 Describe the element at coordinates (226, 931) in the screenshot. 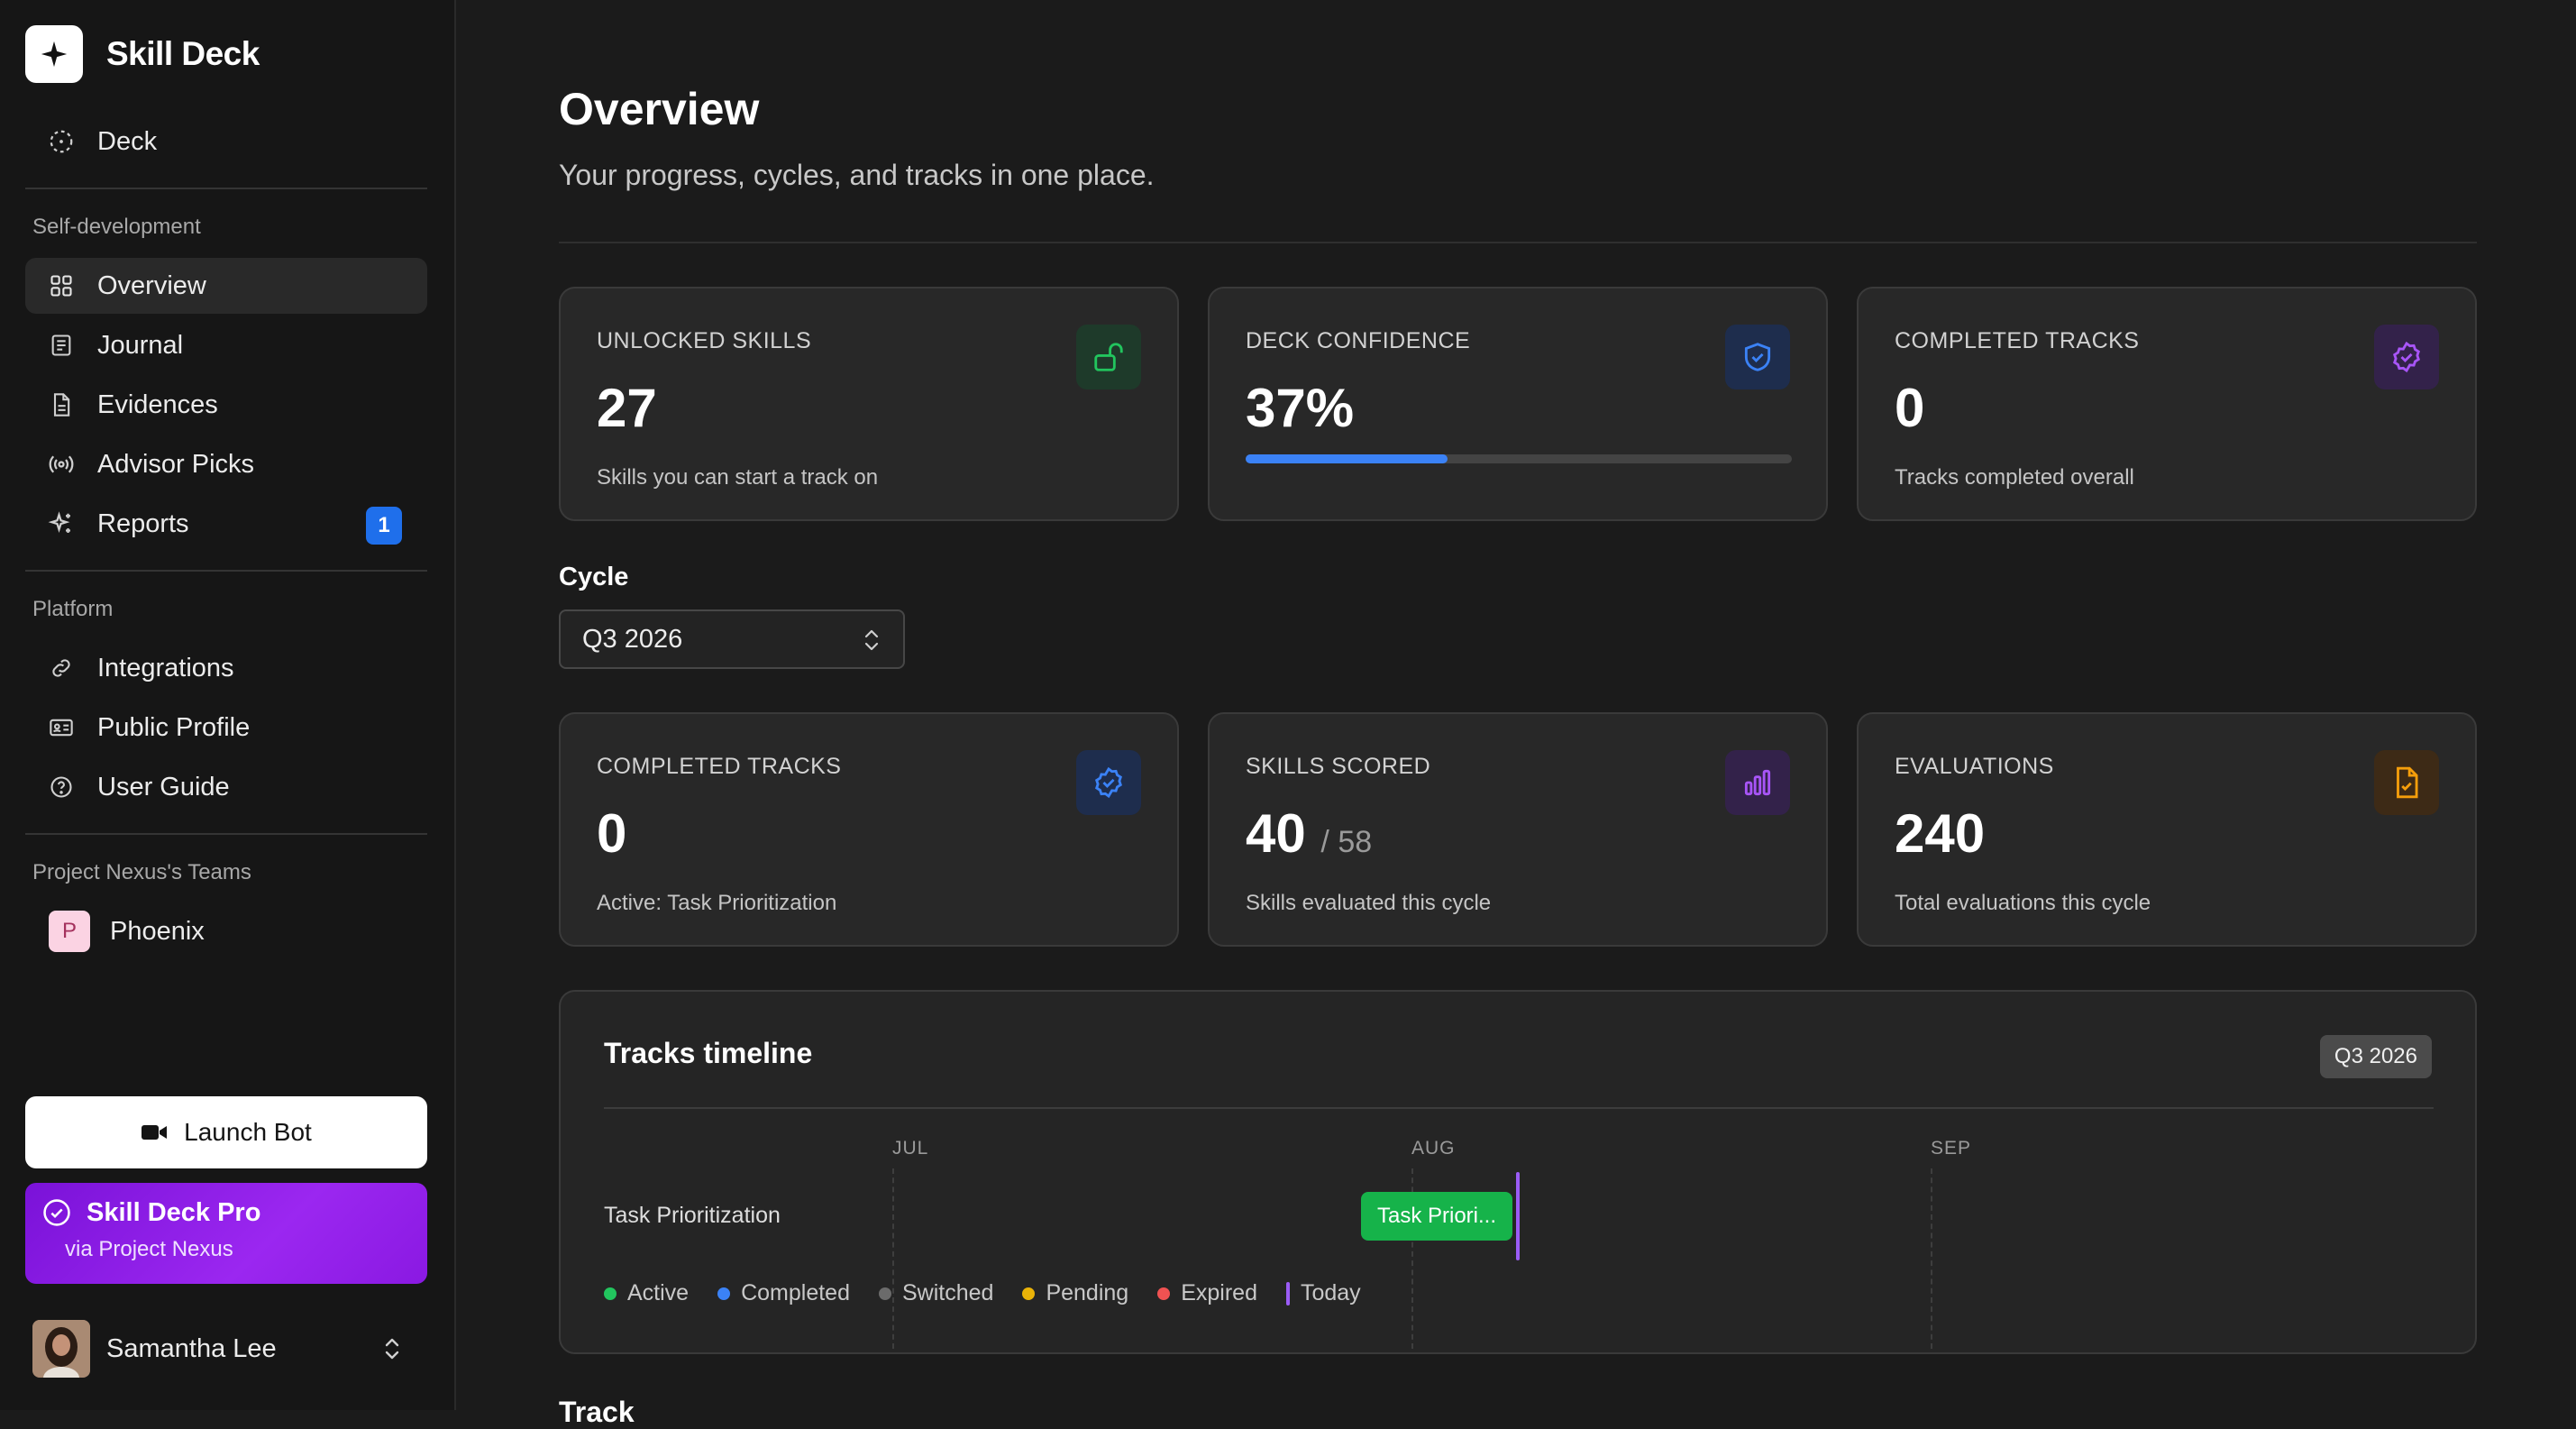

I see `sidebar-item-team-phoenix: P Phoenix` at that location.